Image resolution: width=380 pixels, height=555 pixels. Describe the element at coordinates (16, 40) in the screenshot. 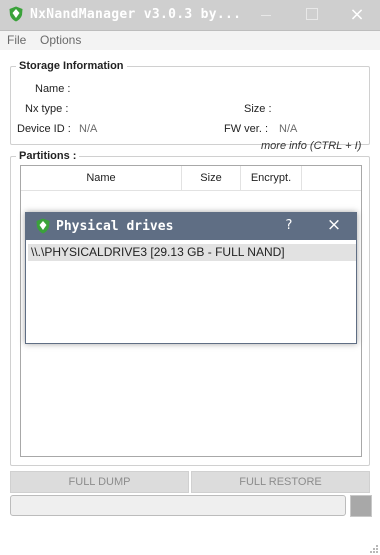

I see `menu-file: File` at that location.